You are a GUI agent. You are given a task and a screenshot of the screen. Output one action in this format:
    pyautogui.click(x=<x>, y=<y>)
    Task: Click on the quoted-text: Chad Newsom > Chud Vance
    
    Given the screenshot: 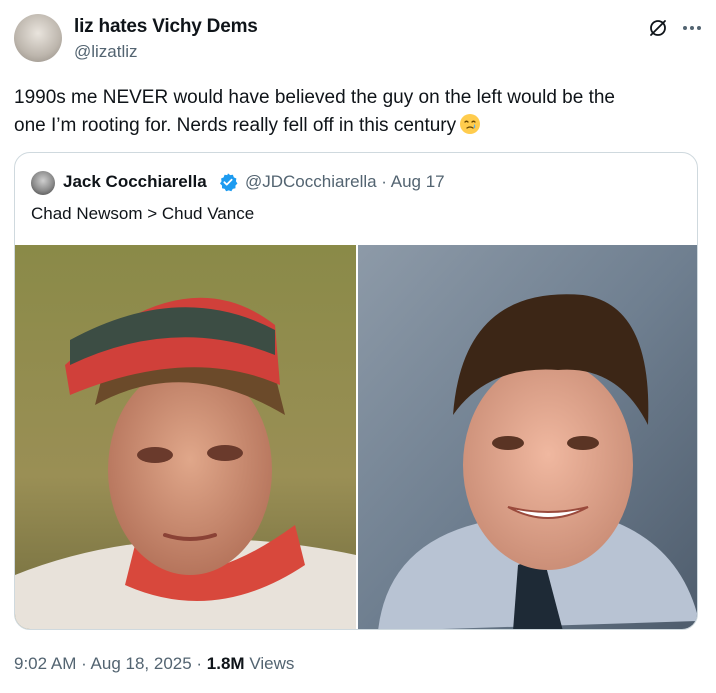 What is the action you would take?
    pyautogui.click(x=143, y=213)
    